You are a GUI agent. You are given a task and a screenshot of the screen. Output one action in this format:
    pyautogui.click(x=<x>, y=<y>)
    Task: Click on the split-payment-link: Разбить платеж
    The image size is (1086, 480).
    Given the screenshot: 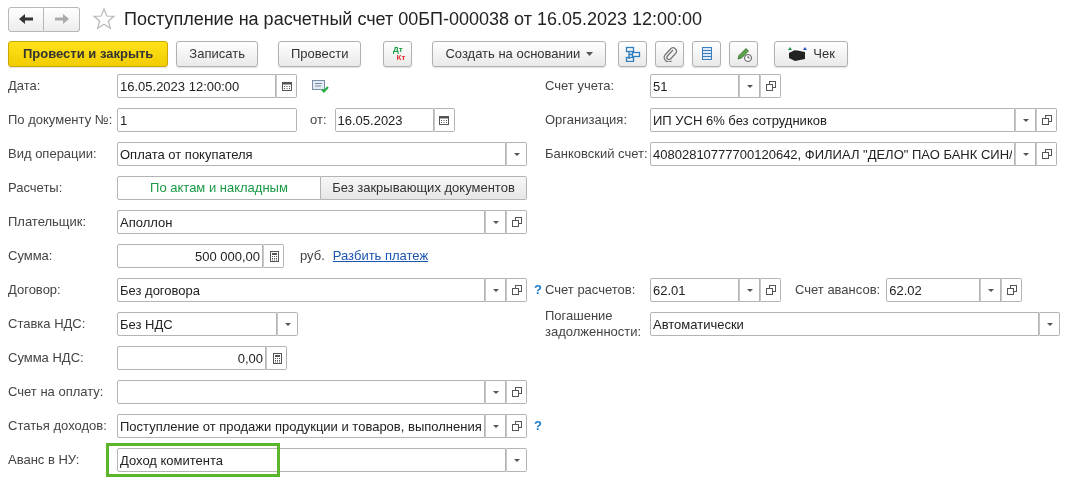 What is the action you would take?
    pyautogui.click(x=380, y=256)
    